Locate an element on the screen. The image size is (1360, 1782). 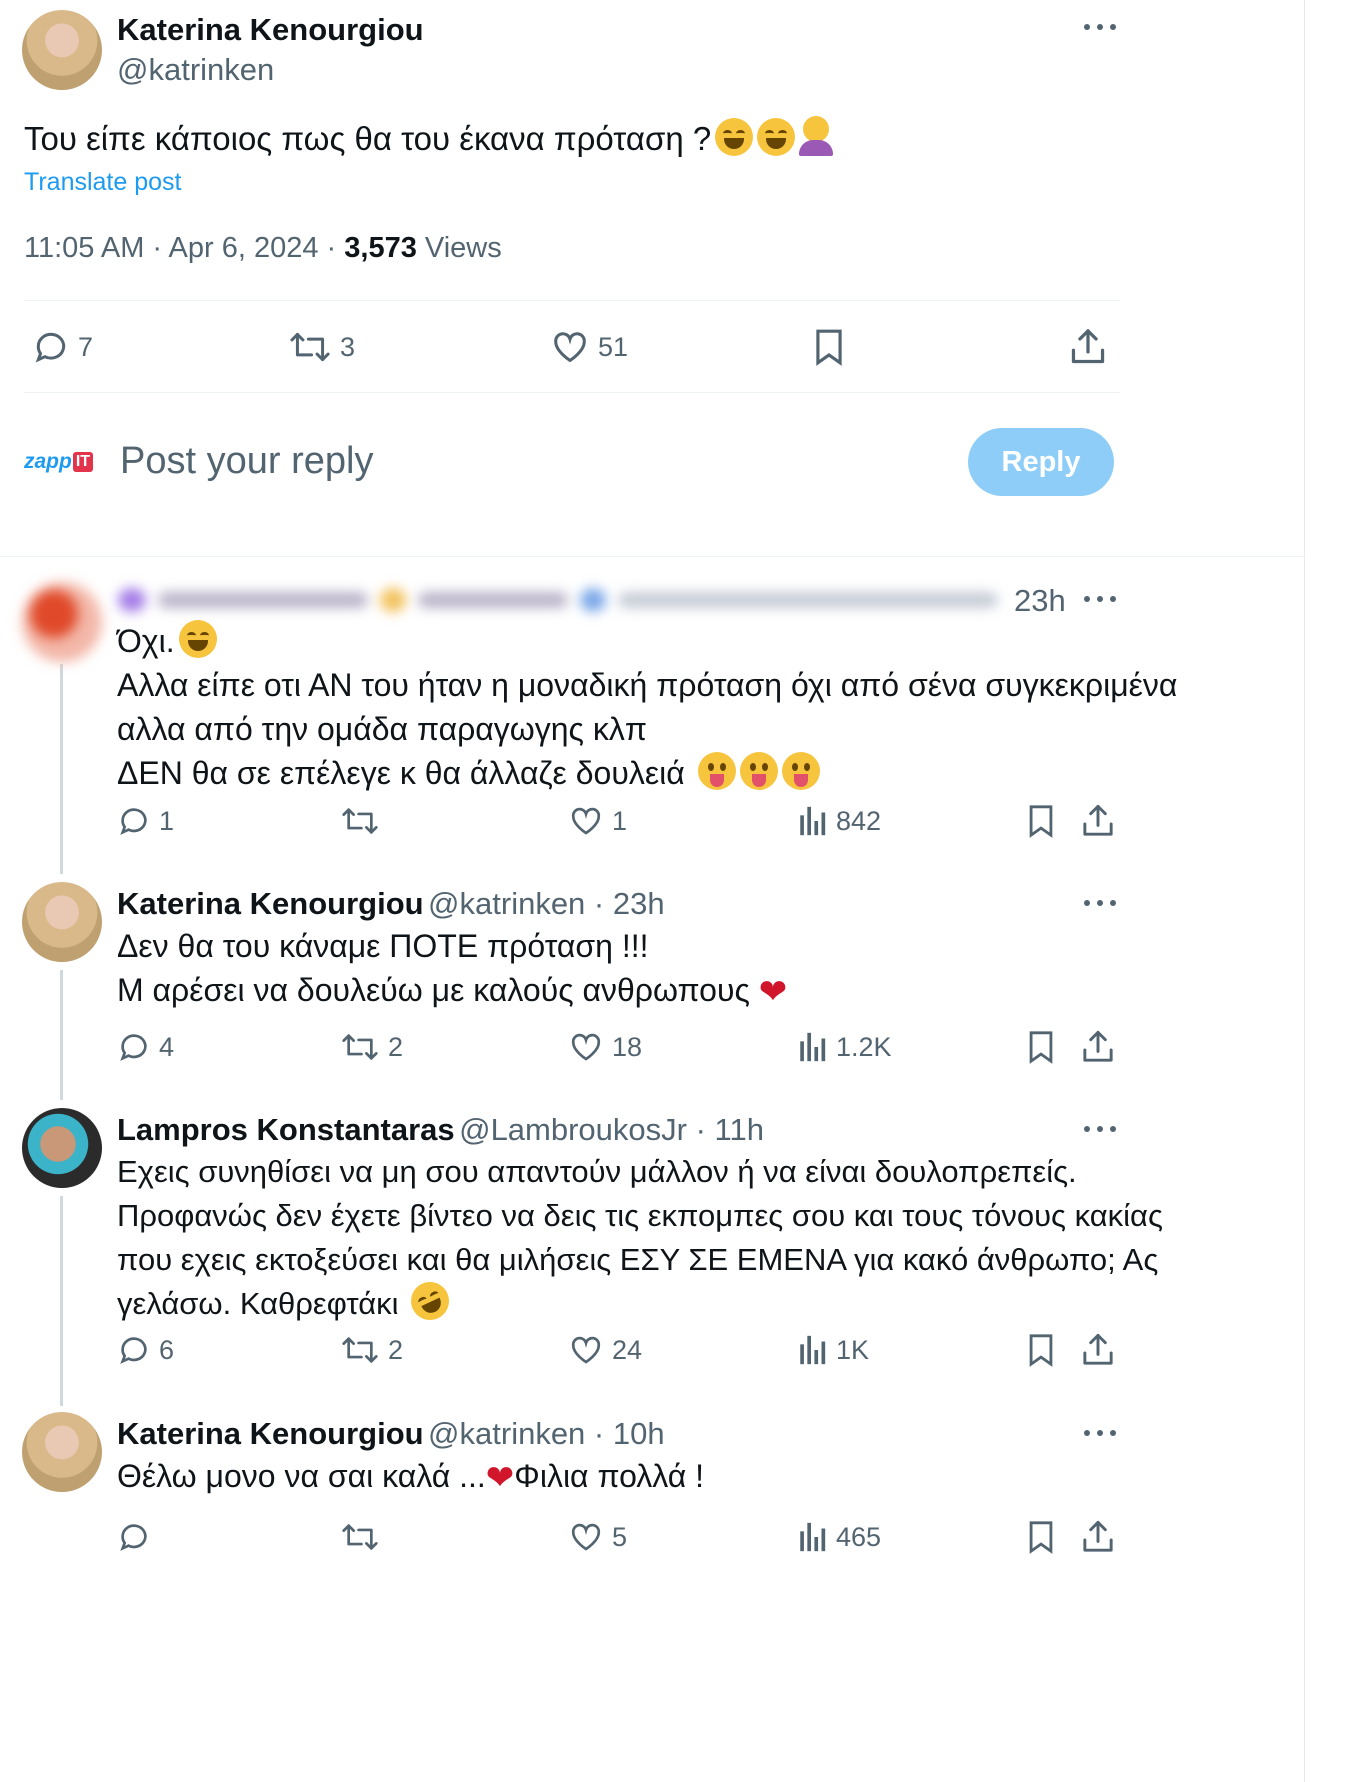
reply-button: 6 is located at coordinates (145, 1350).